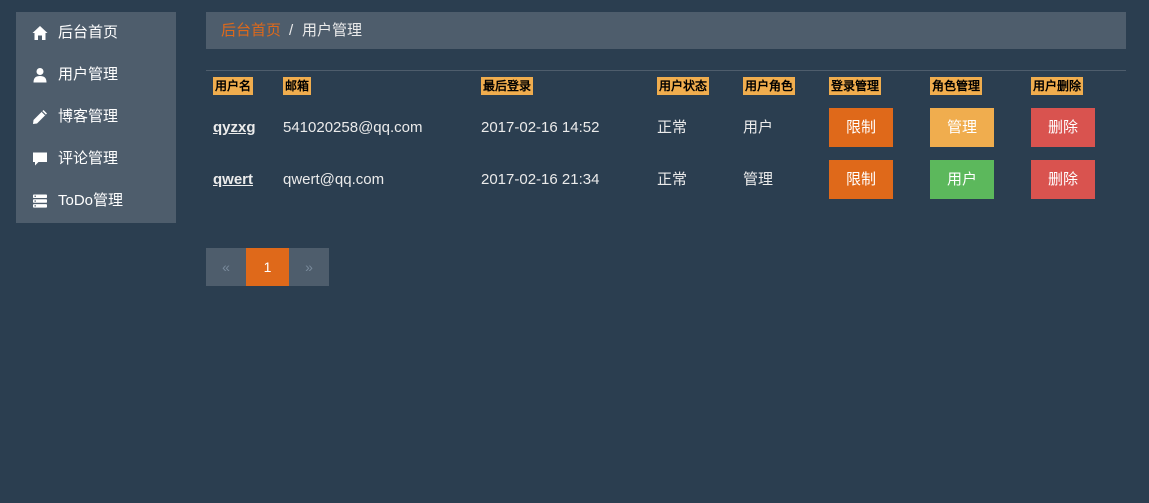 The image size is (1149, 503). Describe the element at coordinates (683, 86) in the screenshot. I see `header-status: 用户状态` at that location.